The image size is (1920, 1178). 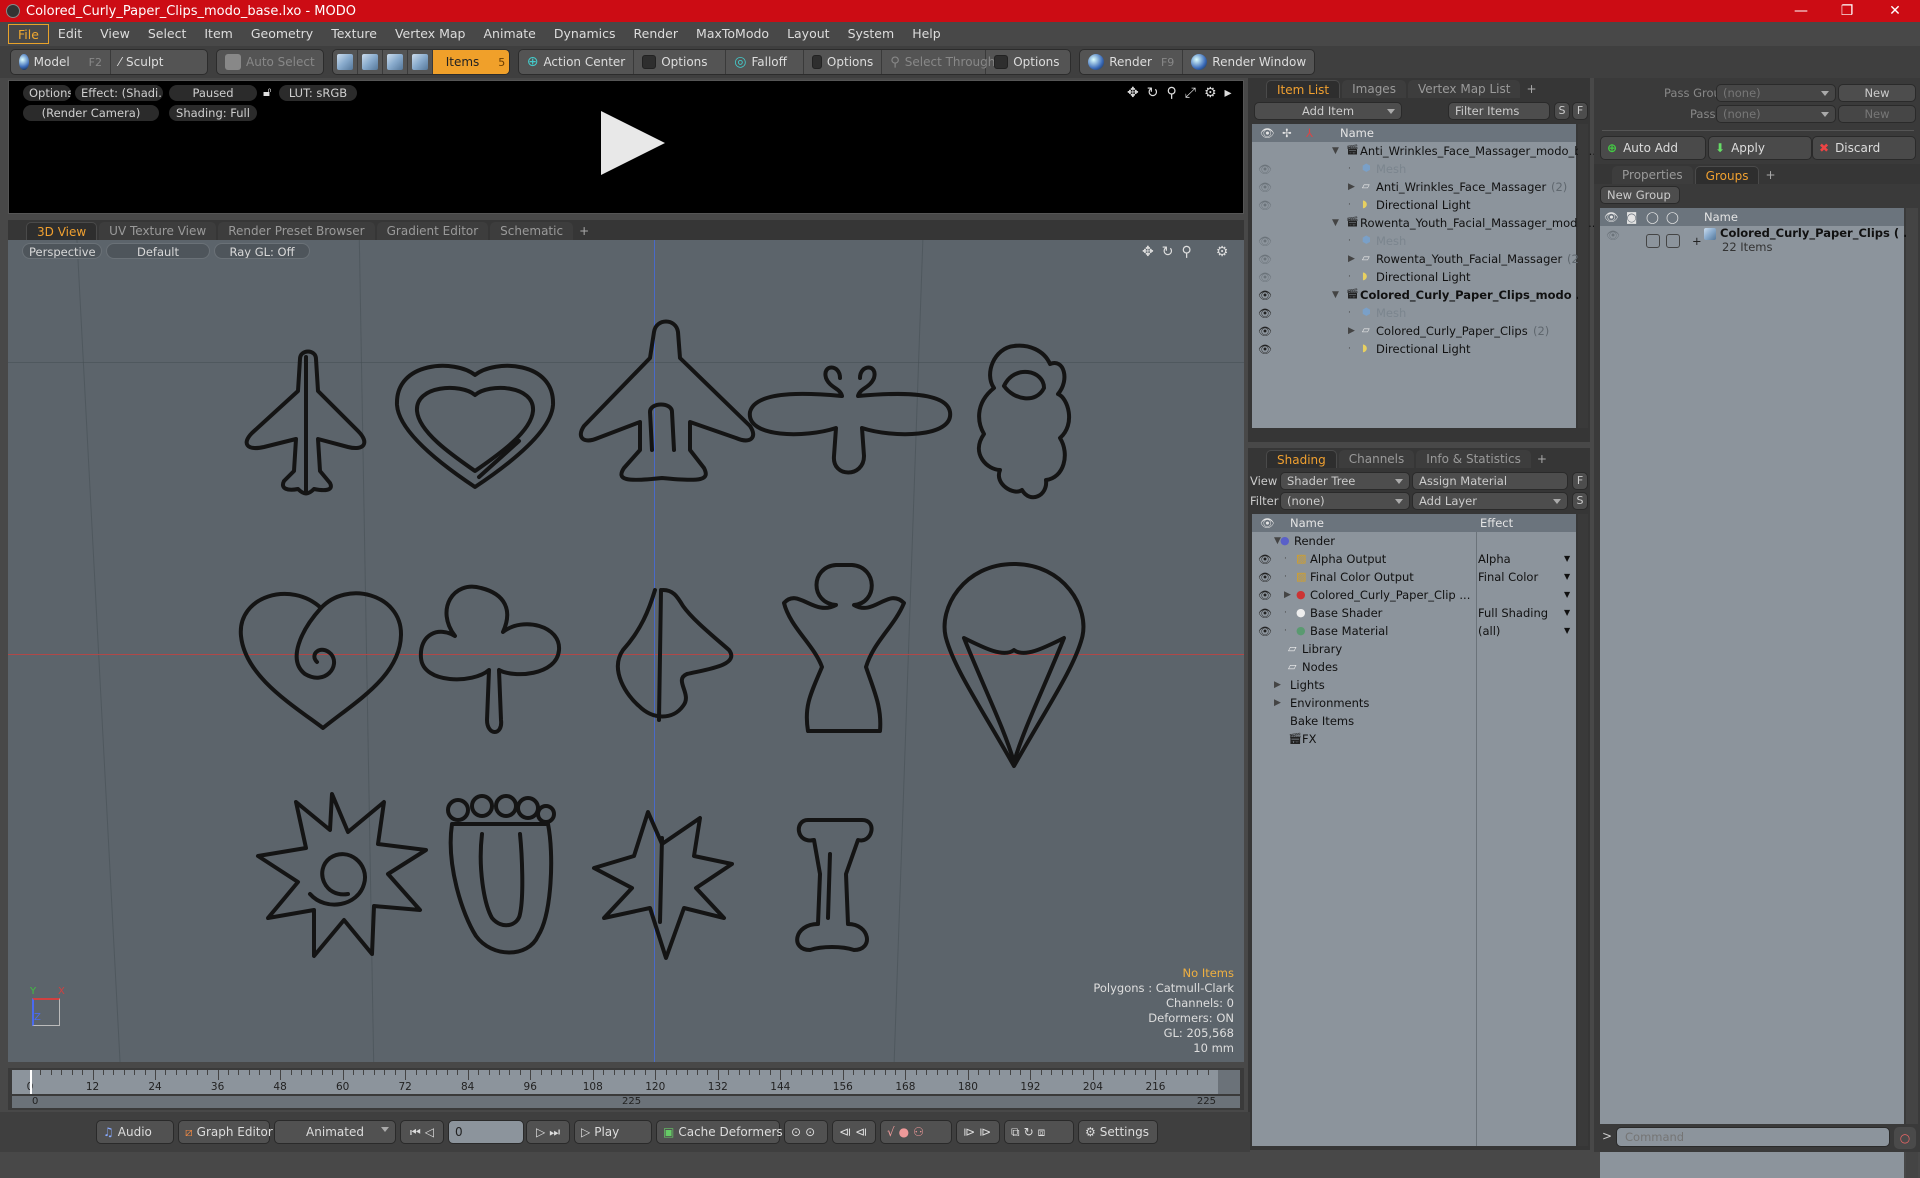 I want to click on filter-items-input: Filter Items, so click(x=1499, y=111).